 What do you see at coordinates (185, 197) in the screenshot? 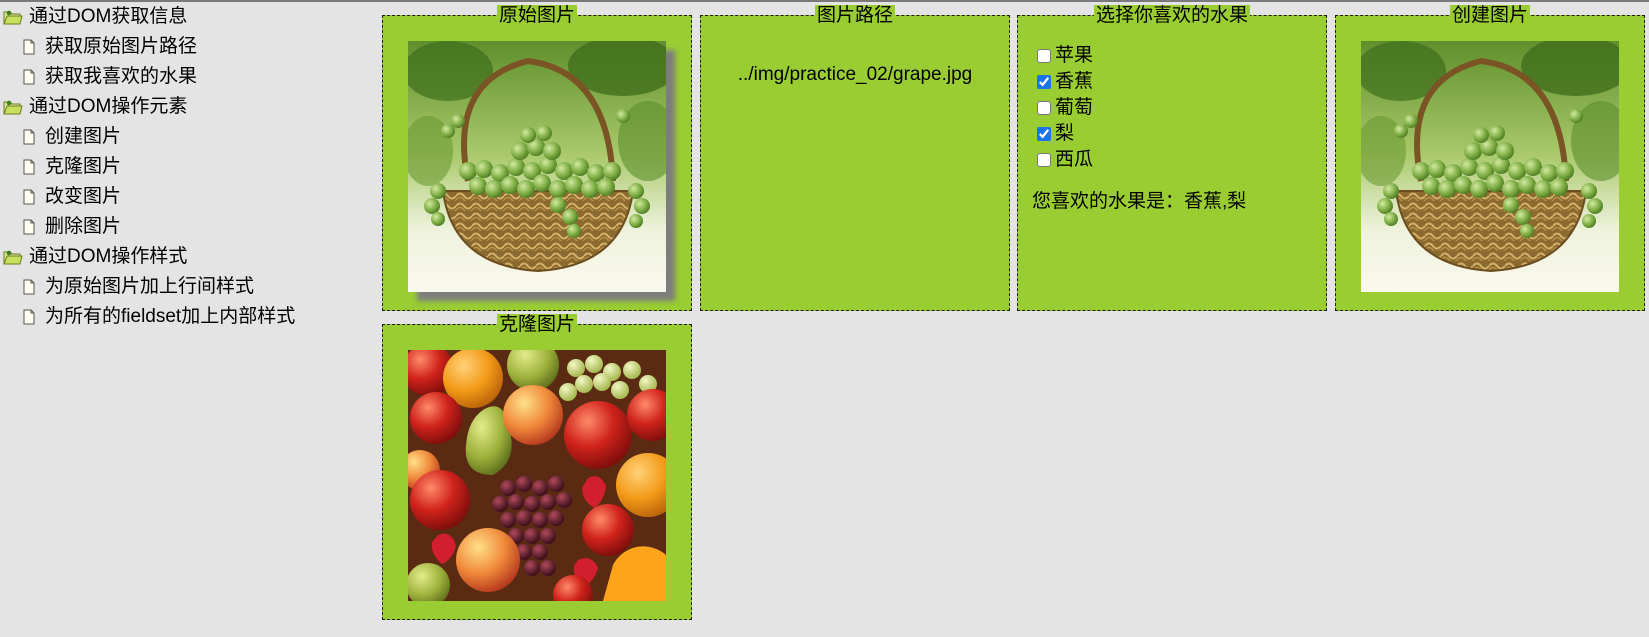
I see `tree-item-change-image: 改变图片` at bounding box center [185, 197].